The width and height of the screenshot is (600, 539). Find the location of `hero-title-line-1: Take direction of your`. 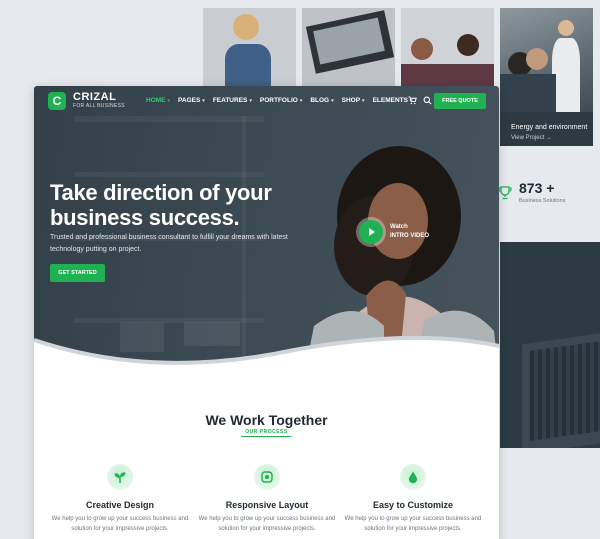

hero-title-line-1: Take direction of your is located at coordinates (161, 192).